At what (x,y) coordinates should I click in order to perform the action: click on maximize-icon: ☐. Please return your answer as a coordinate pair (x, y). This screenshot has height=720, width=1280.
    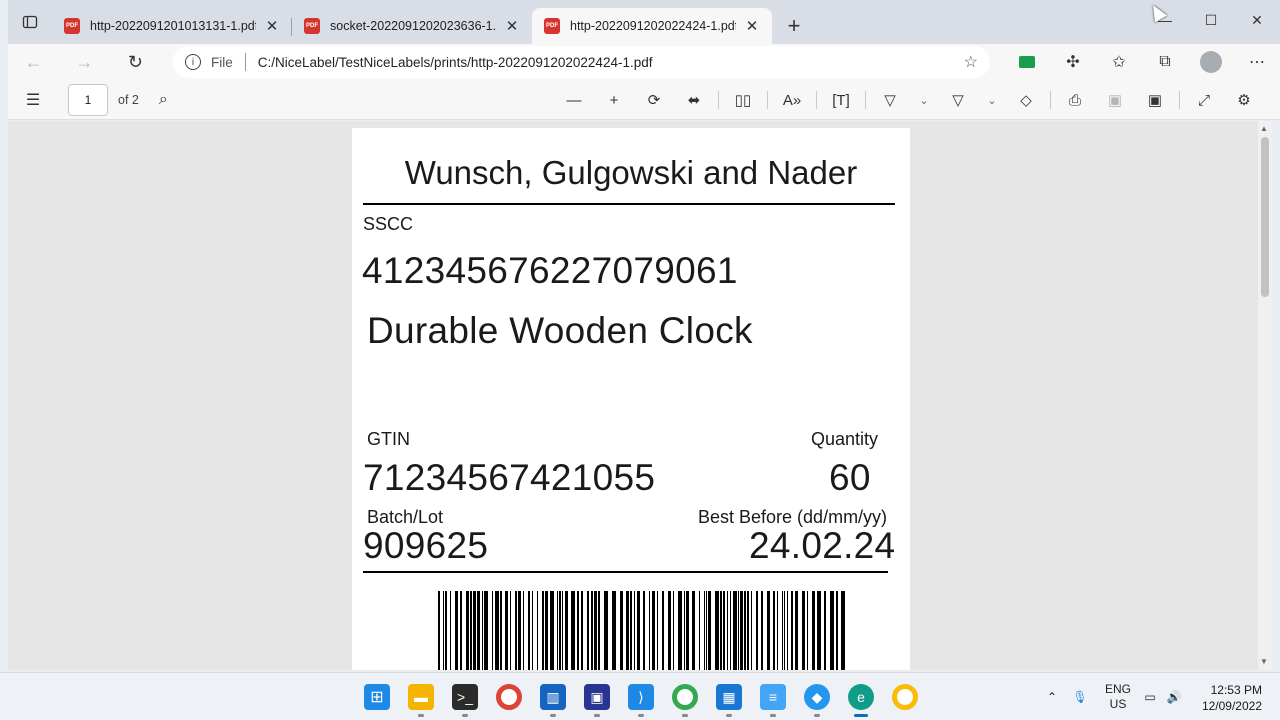
    Looking at the image, I should click on (1211, 20).